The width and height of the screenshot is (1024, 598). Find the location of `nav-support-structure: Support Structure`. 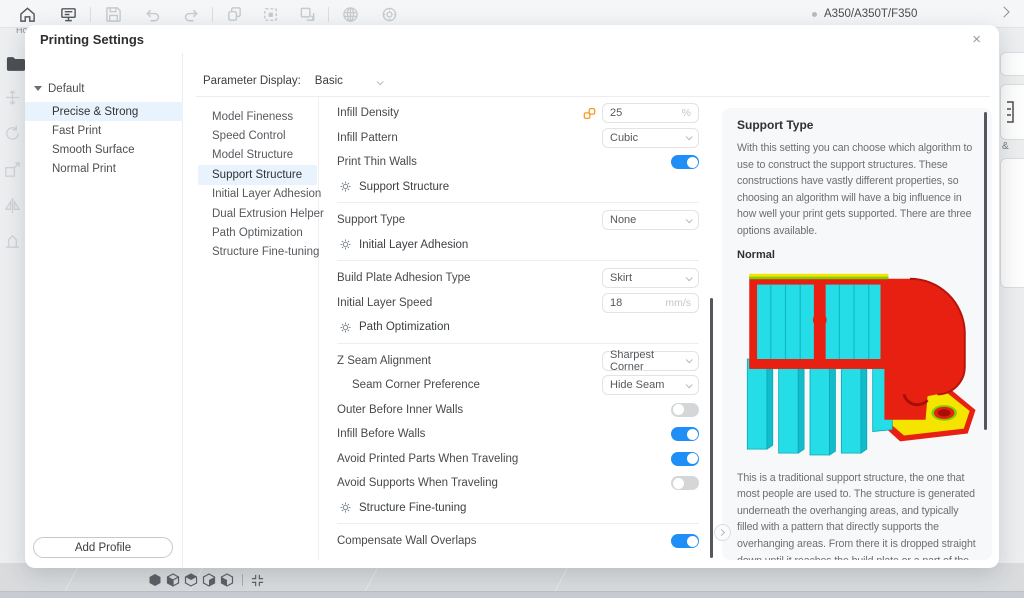

nav-support-structure: Support Structure is located at coordinates (257, 175).